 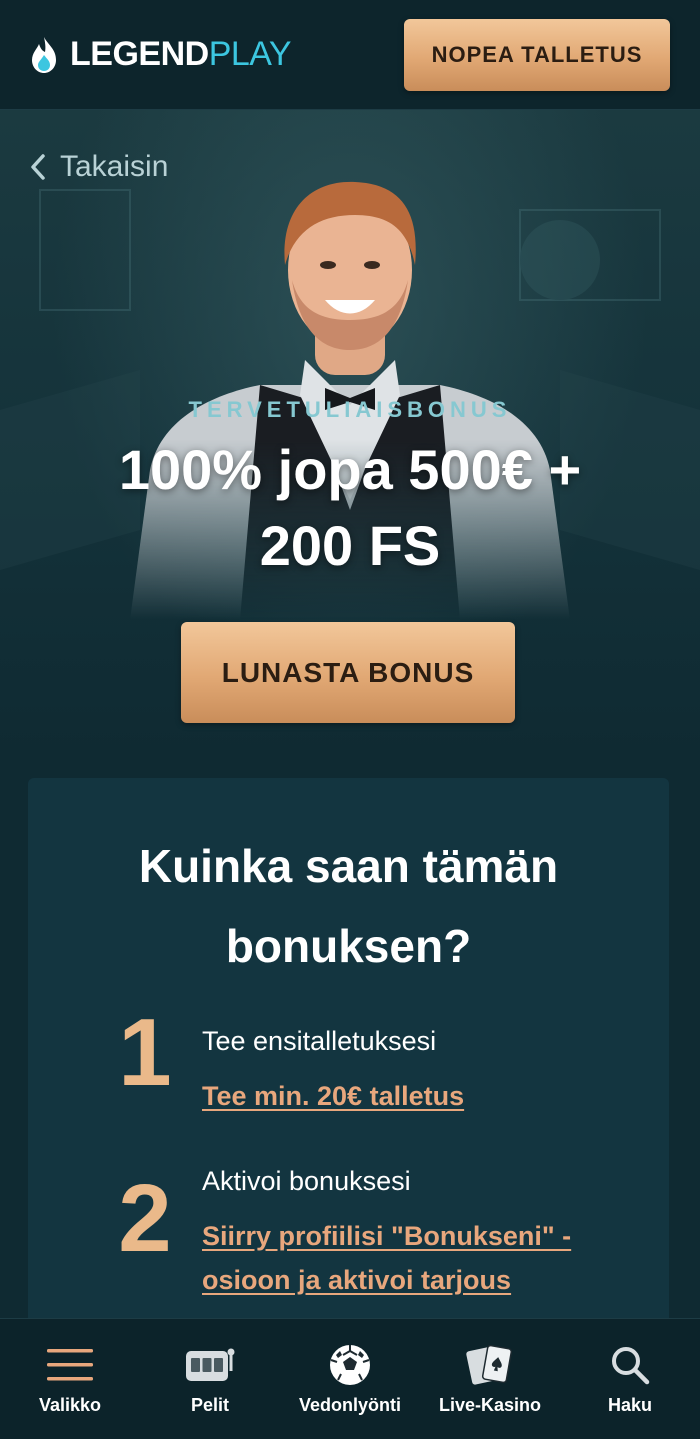 I want to click on nav-item-games: Pelit, so click(x=210, y=1379).